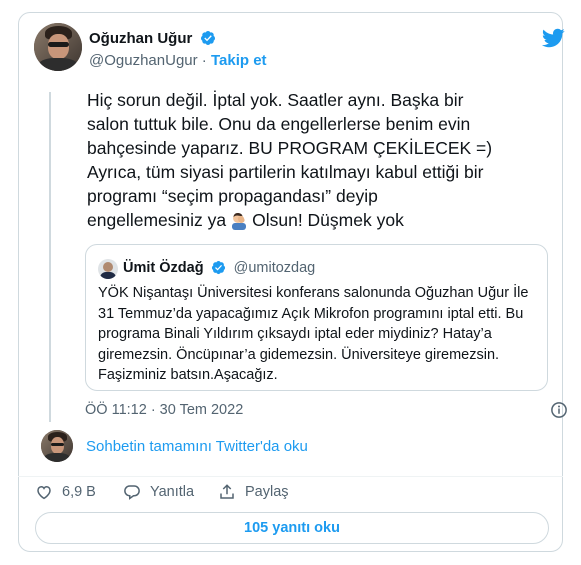  Describe the element at coordinates (140, 38) in the screenshot. I see `author-name-text: Oğuzhan Uğur` at that location.